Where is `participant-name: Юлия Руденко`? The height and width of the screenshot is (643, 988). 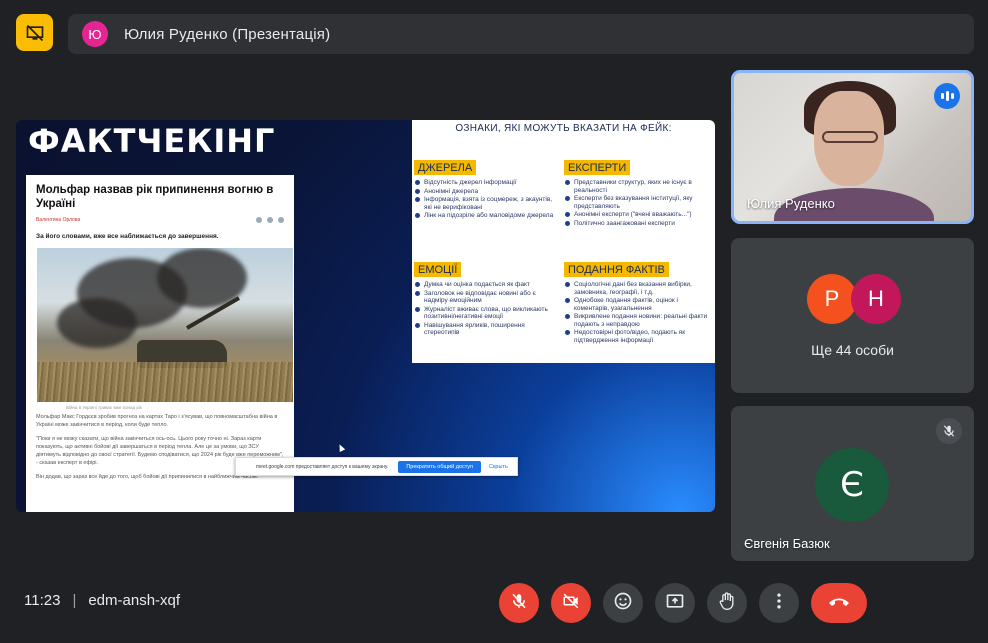
participant-name: Юлия Руденко is located at coordinates (791, 203).